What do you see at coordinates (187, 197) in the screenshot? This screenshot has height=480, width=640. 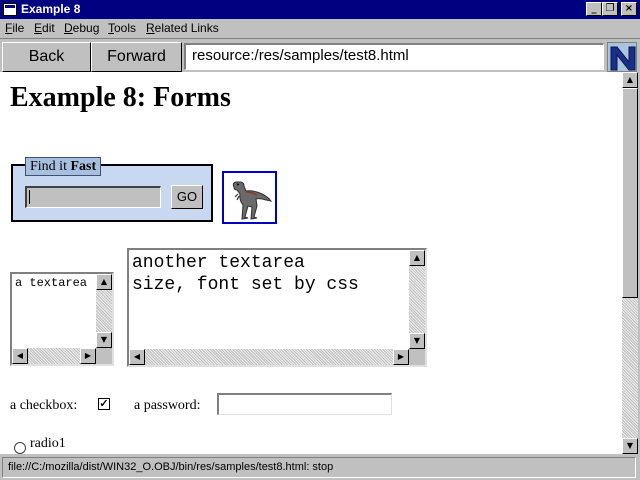 I see `go-button: GO` at bounding box center [187, 197].